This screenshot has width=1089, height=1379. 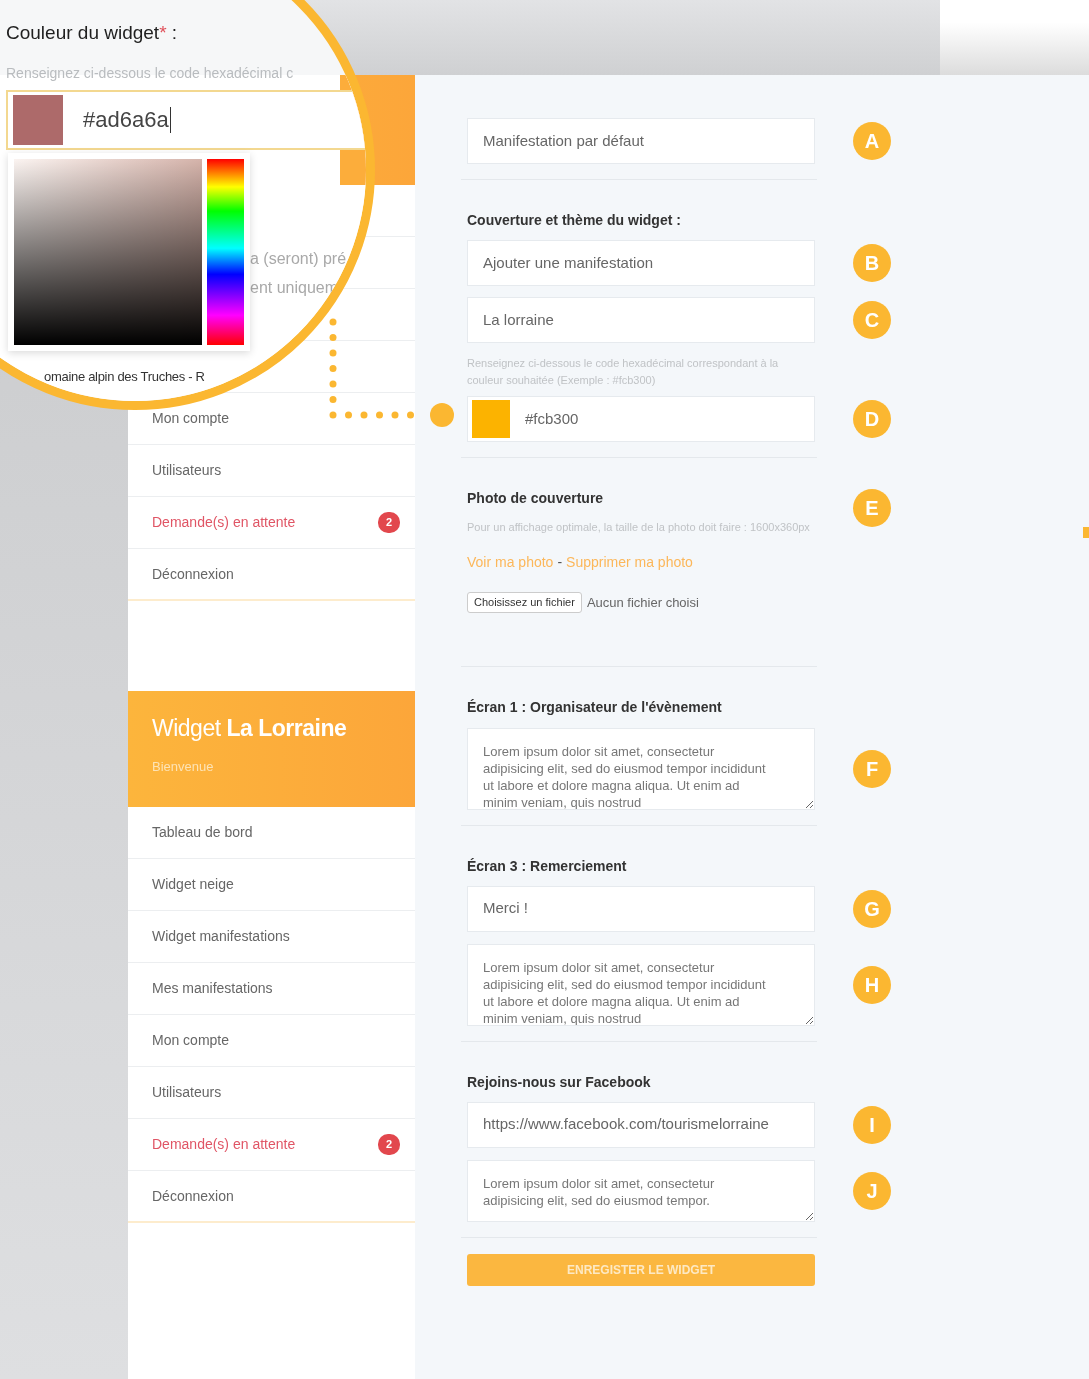 What do you see at coordinates (202, 832) in the screenshot?
I see `nav-link: Tableau de bord` at bounding box center [202, 832].